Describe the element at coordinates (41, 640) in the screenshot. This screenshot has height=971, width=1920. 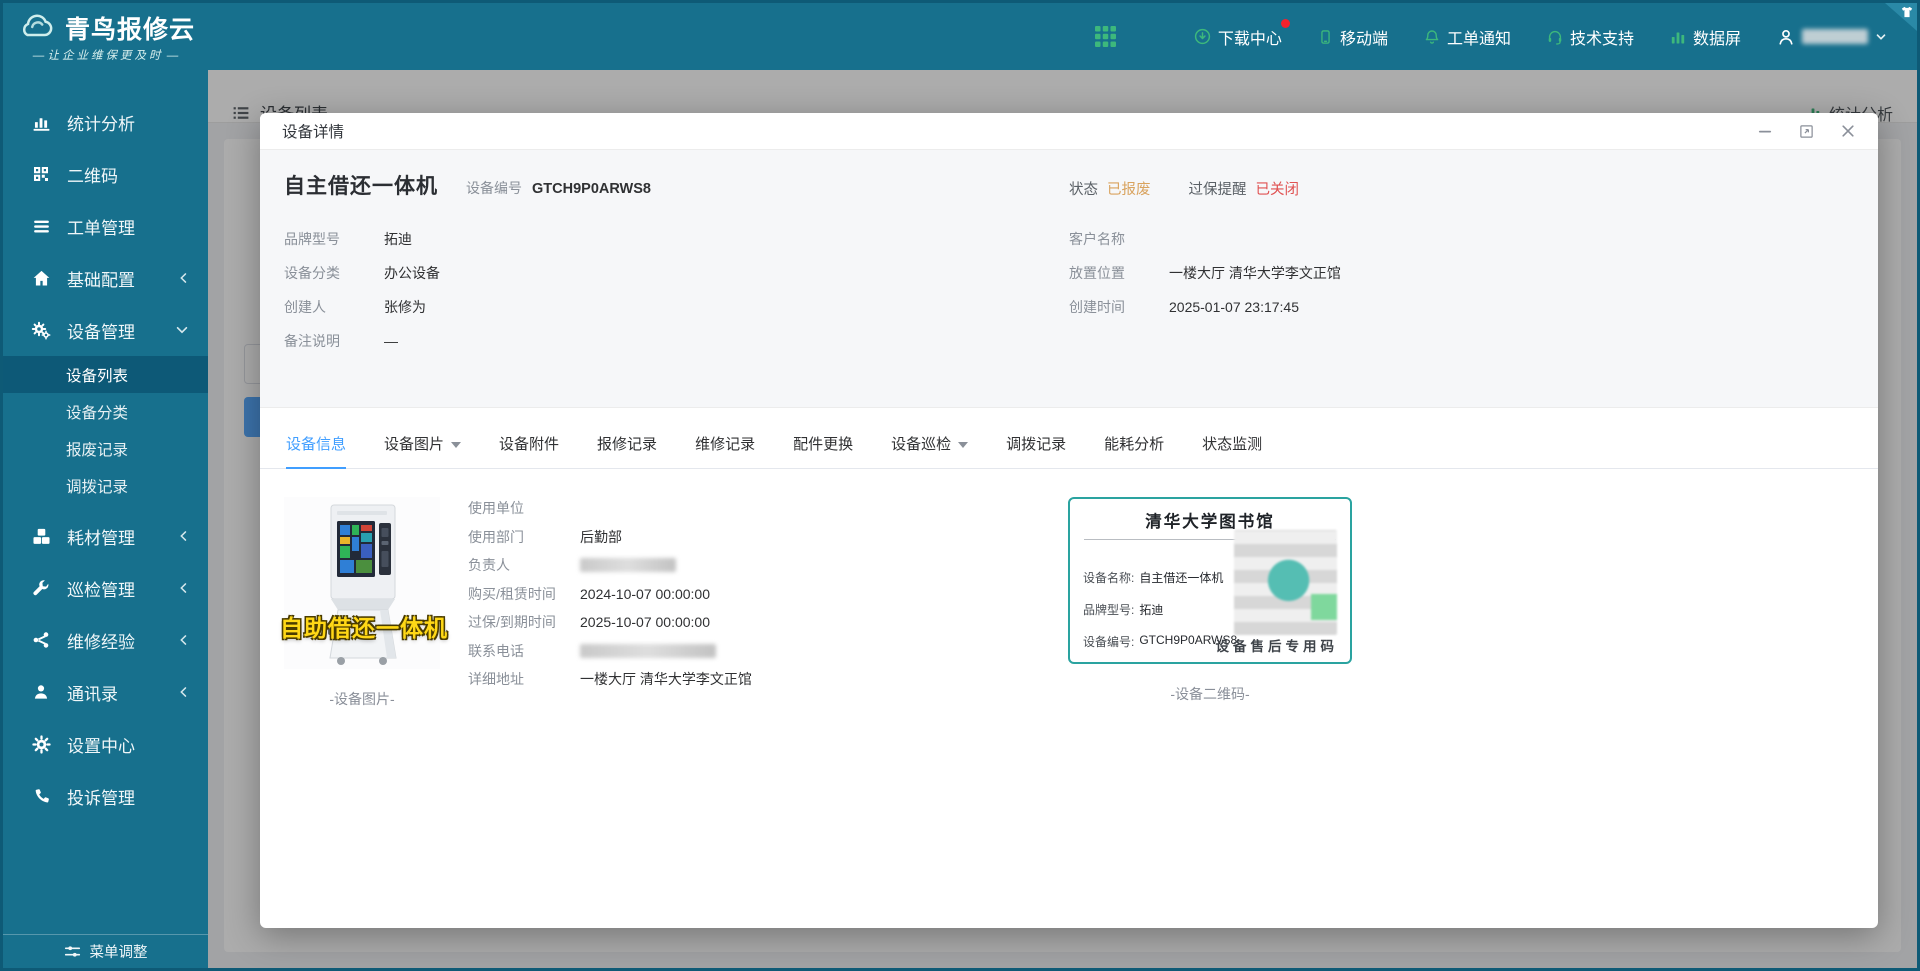
I see `share-icon` at that location.